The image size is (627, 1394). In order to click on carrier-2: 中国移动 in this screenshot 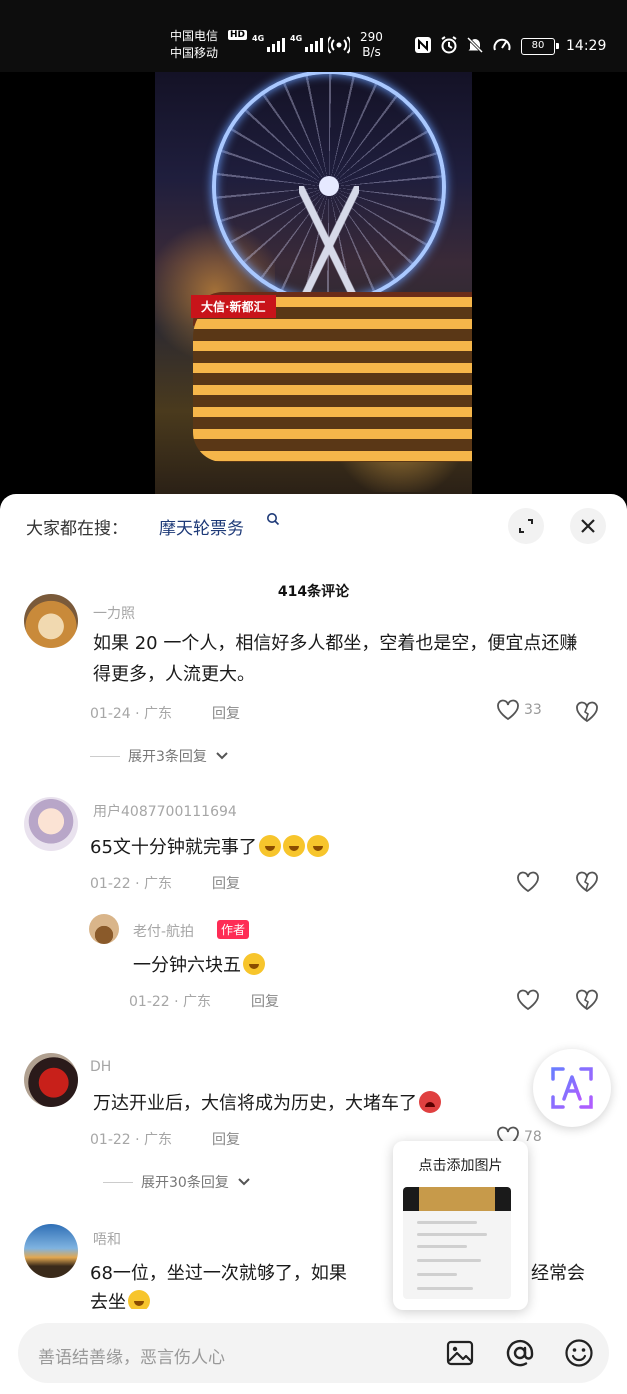, I will do `click(194, 53)`.